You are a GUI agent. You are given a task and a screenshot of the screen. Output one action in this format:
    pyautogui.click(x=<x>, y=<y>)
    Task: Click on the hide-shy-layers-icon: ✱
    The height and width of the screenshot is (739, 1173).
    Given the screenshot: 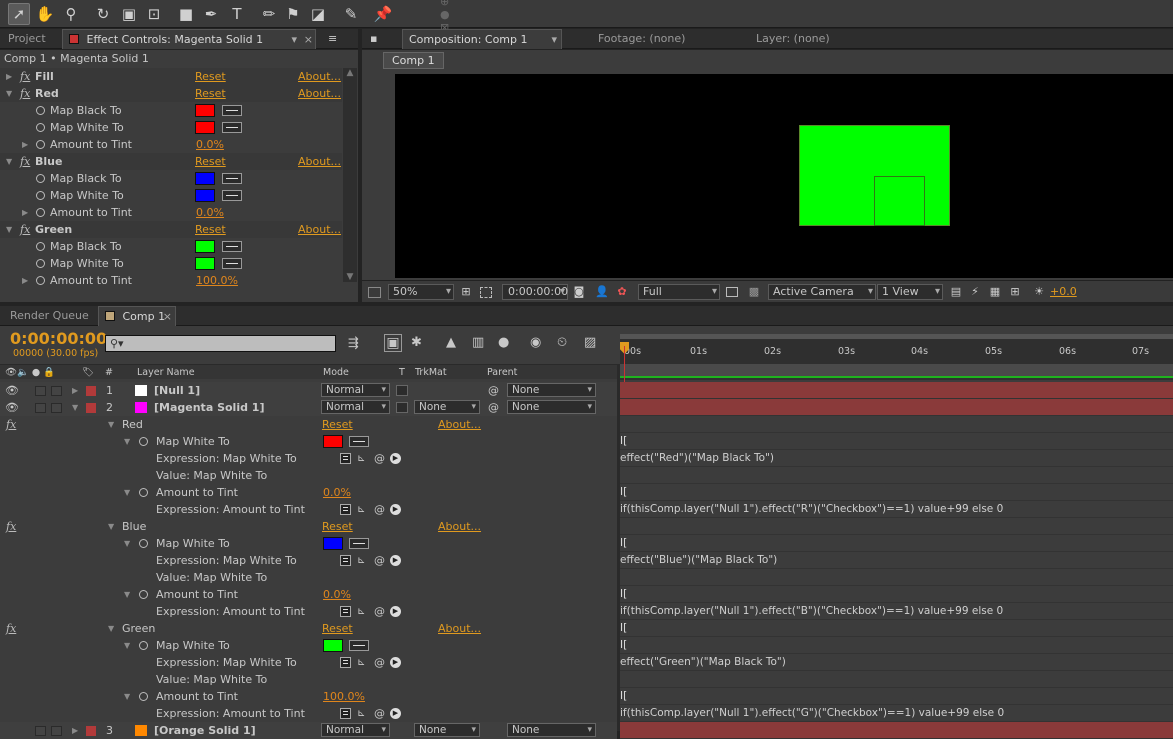 What is the action you would take?
    pyautogui.click(x=416, y=342)
    